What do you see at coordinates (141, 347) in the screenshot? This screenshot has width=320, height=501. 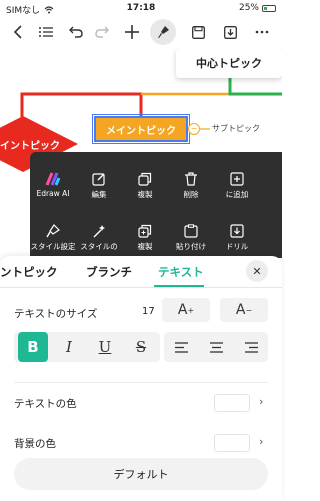 I see `strikethrough-button: S` at bounding box center [141, 347].